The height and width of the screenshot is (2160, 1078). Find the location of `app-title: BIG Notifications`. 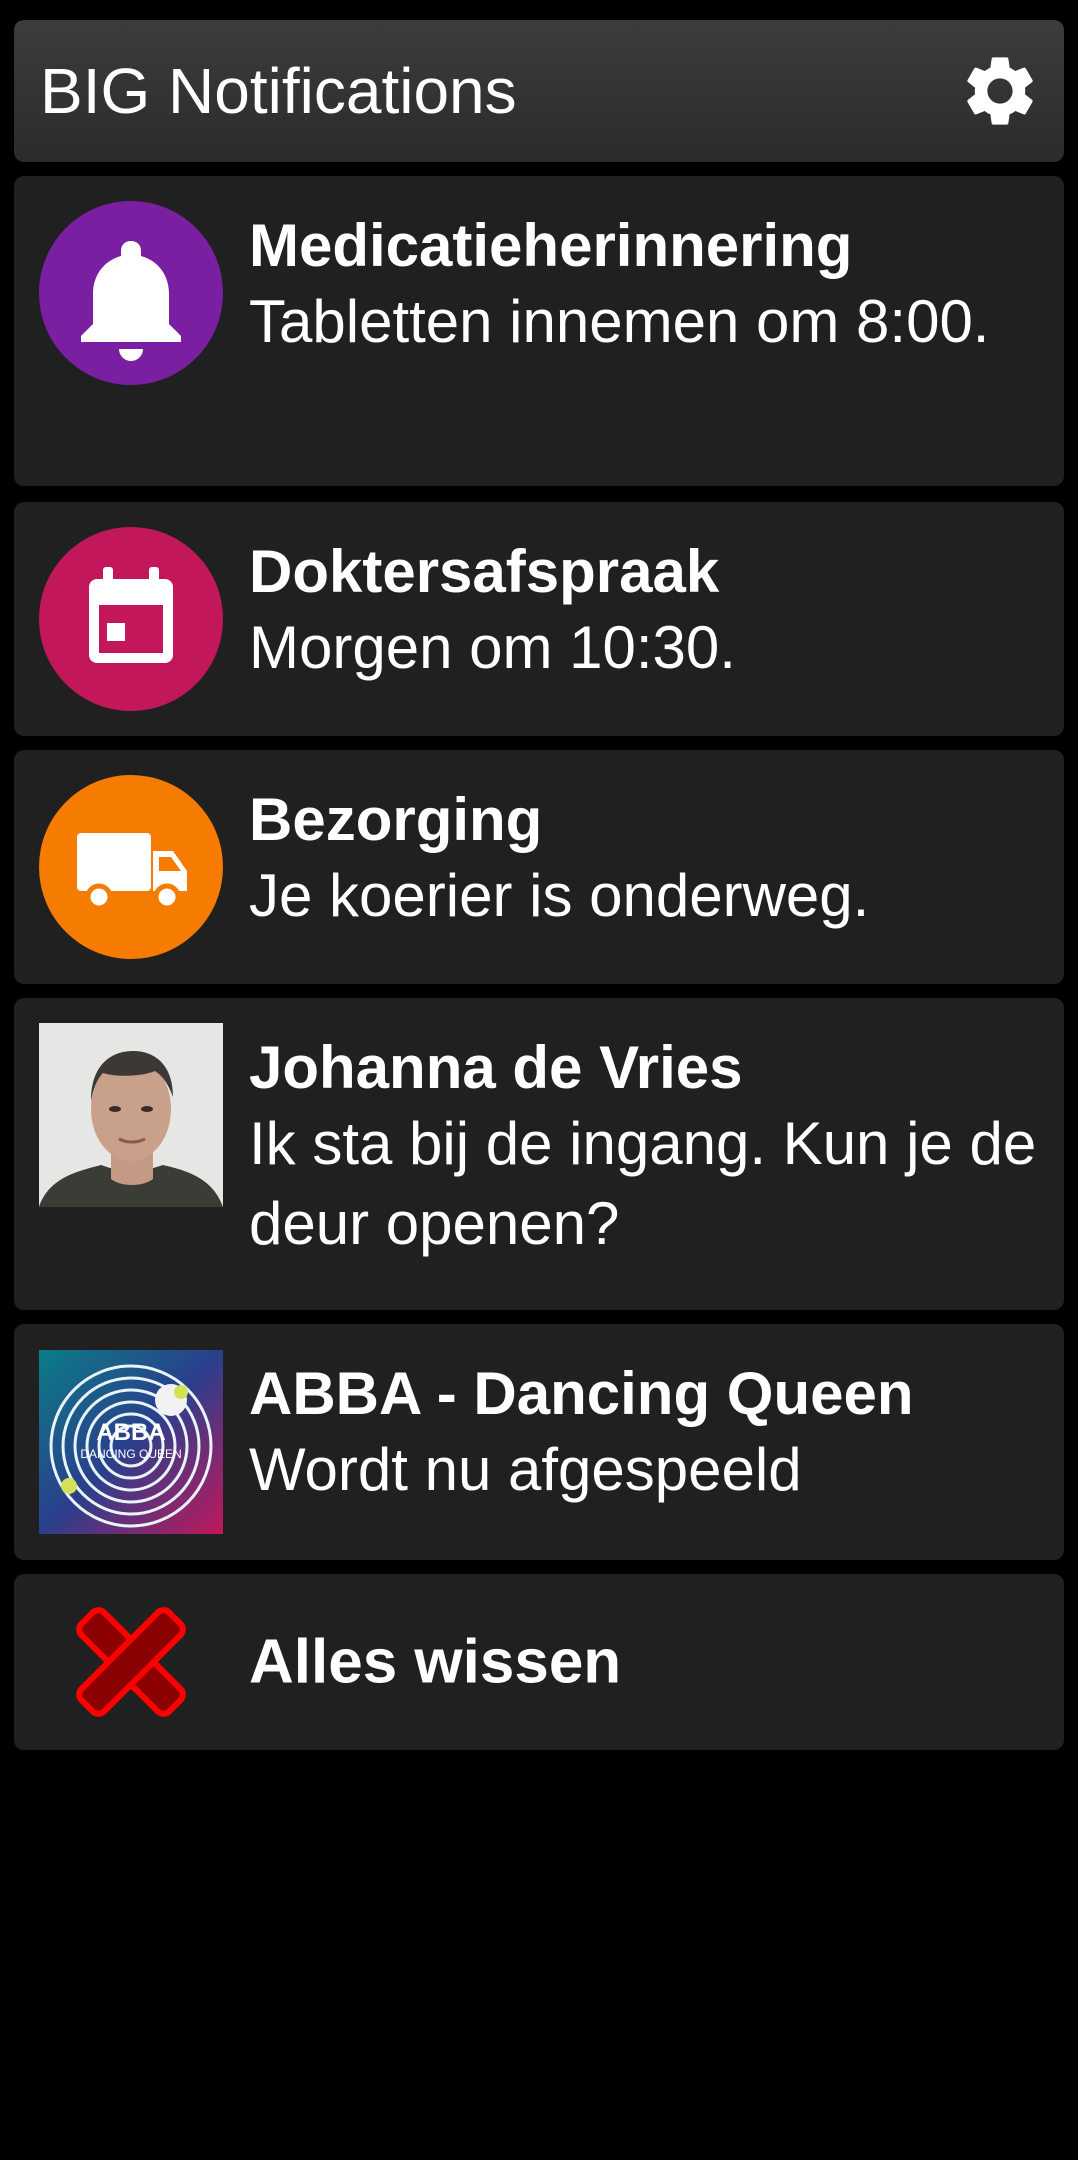

app-title: BIG Notifications is located at coordinates (278, 91).